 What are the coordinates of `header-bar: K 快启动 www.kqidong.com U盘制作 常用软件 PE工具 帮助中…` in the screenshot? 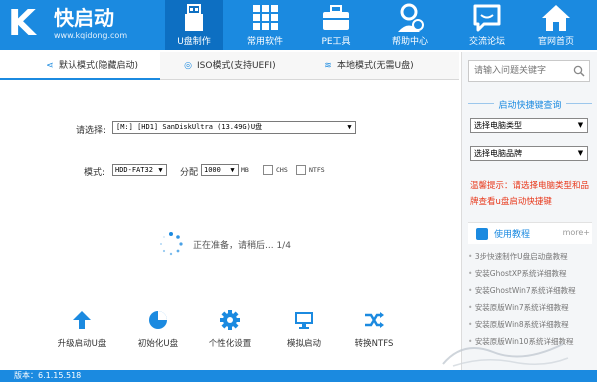 It's located at (298, 25).